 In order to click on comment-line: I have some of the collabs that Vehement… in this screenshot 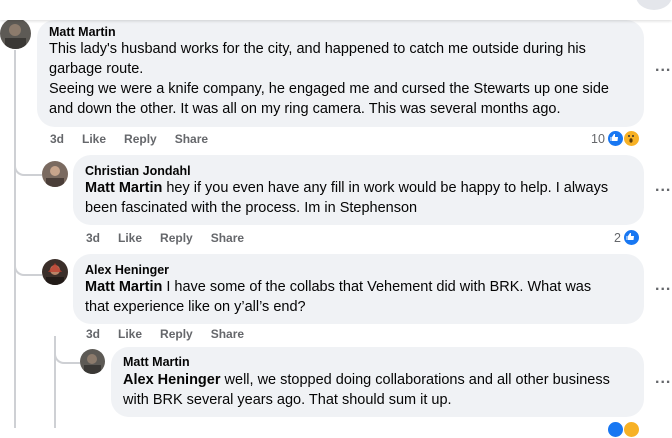, I will do `click(377, 287)`.